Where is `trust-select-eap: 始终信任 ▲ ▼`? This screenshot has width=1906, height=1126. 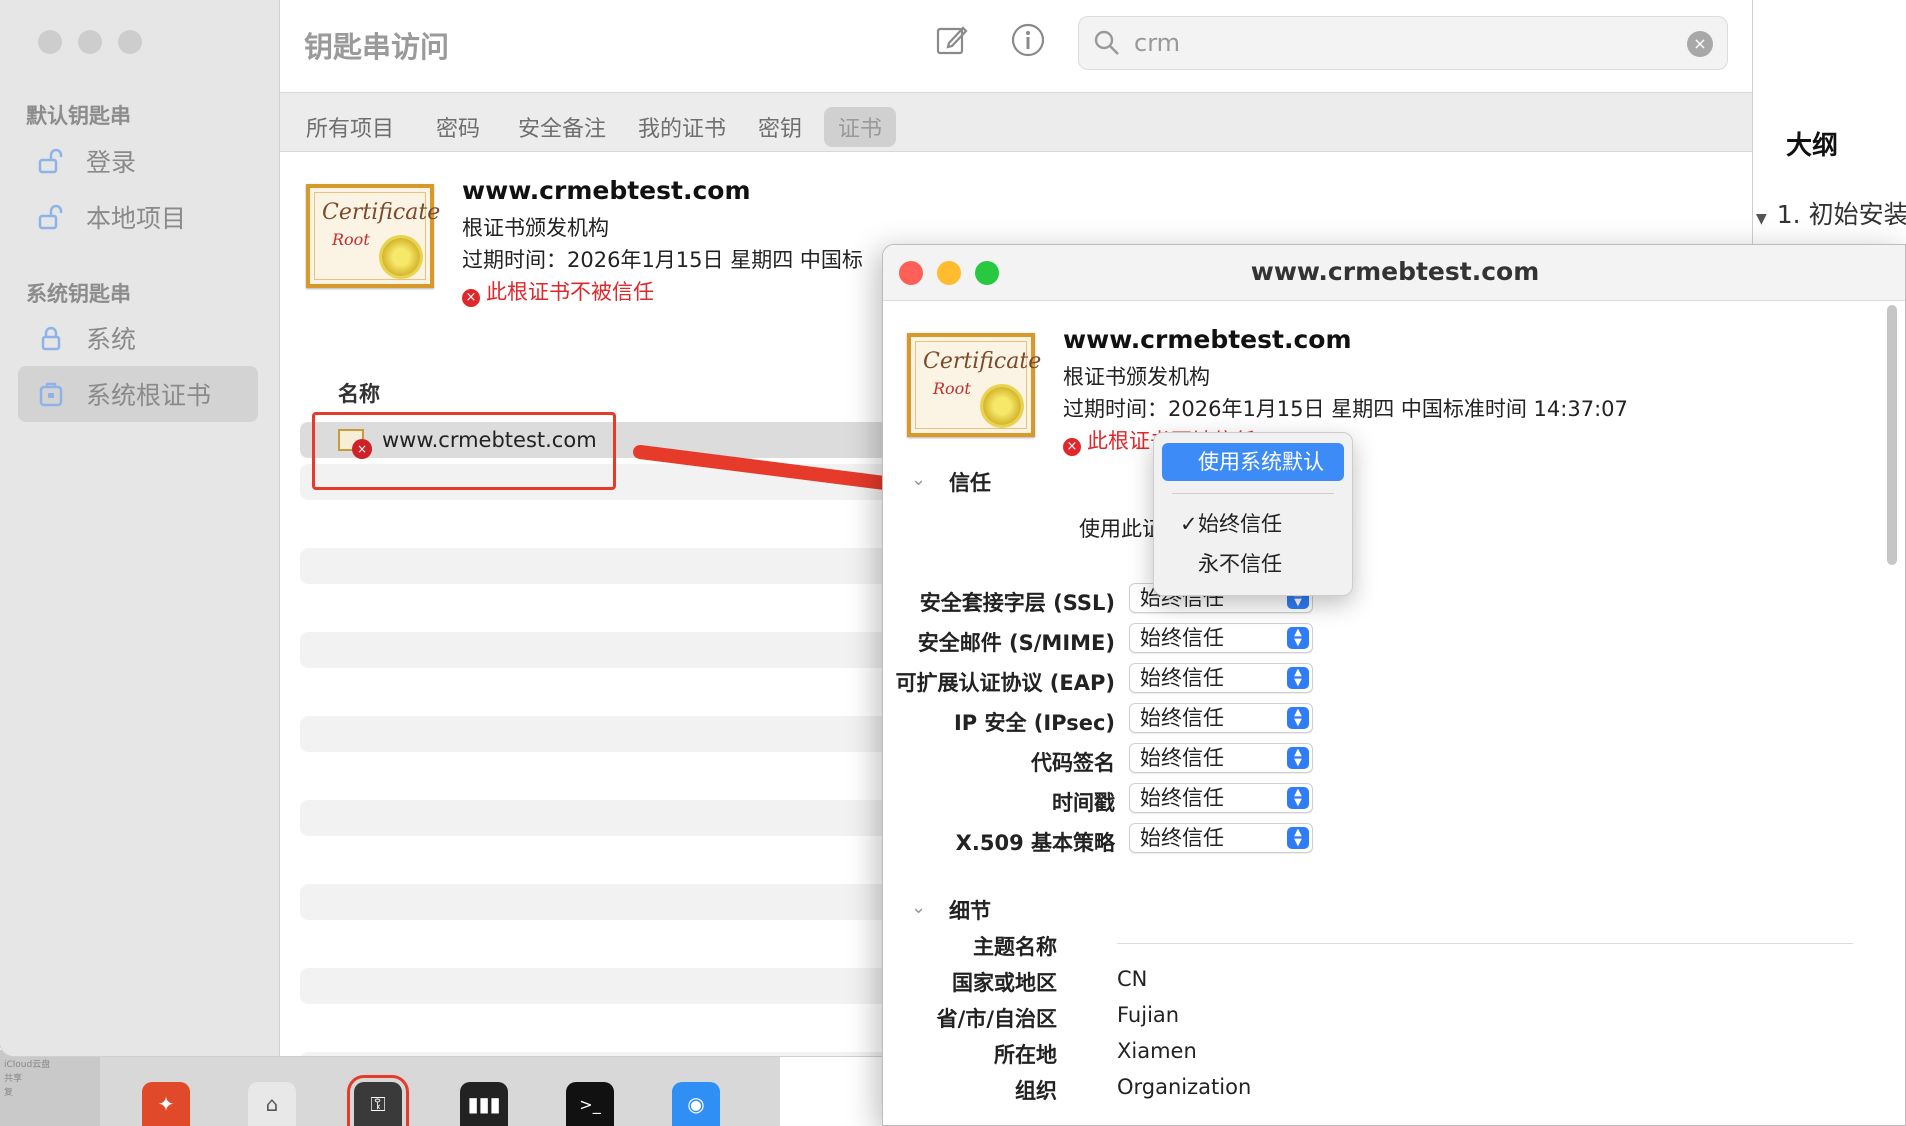
trust-select-eap: 始终信任 ▲ ▼ is located at coordinates (1221, 678).